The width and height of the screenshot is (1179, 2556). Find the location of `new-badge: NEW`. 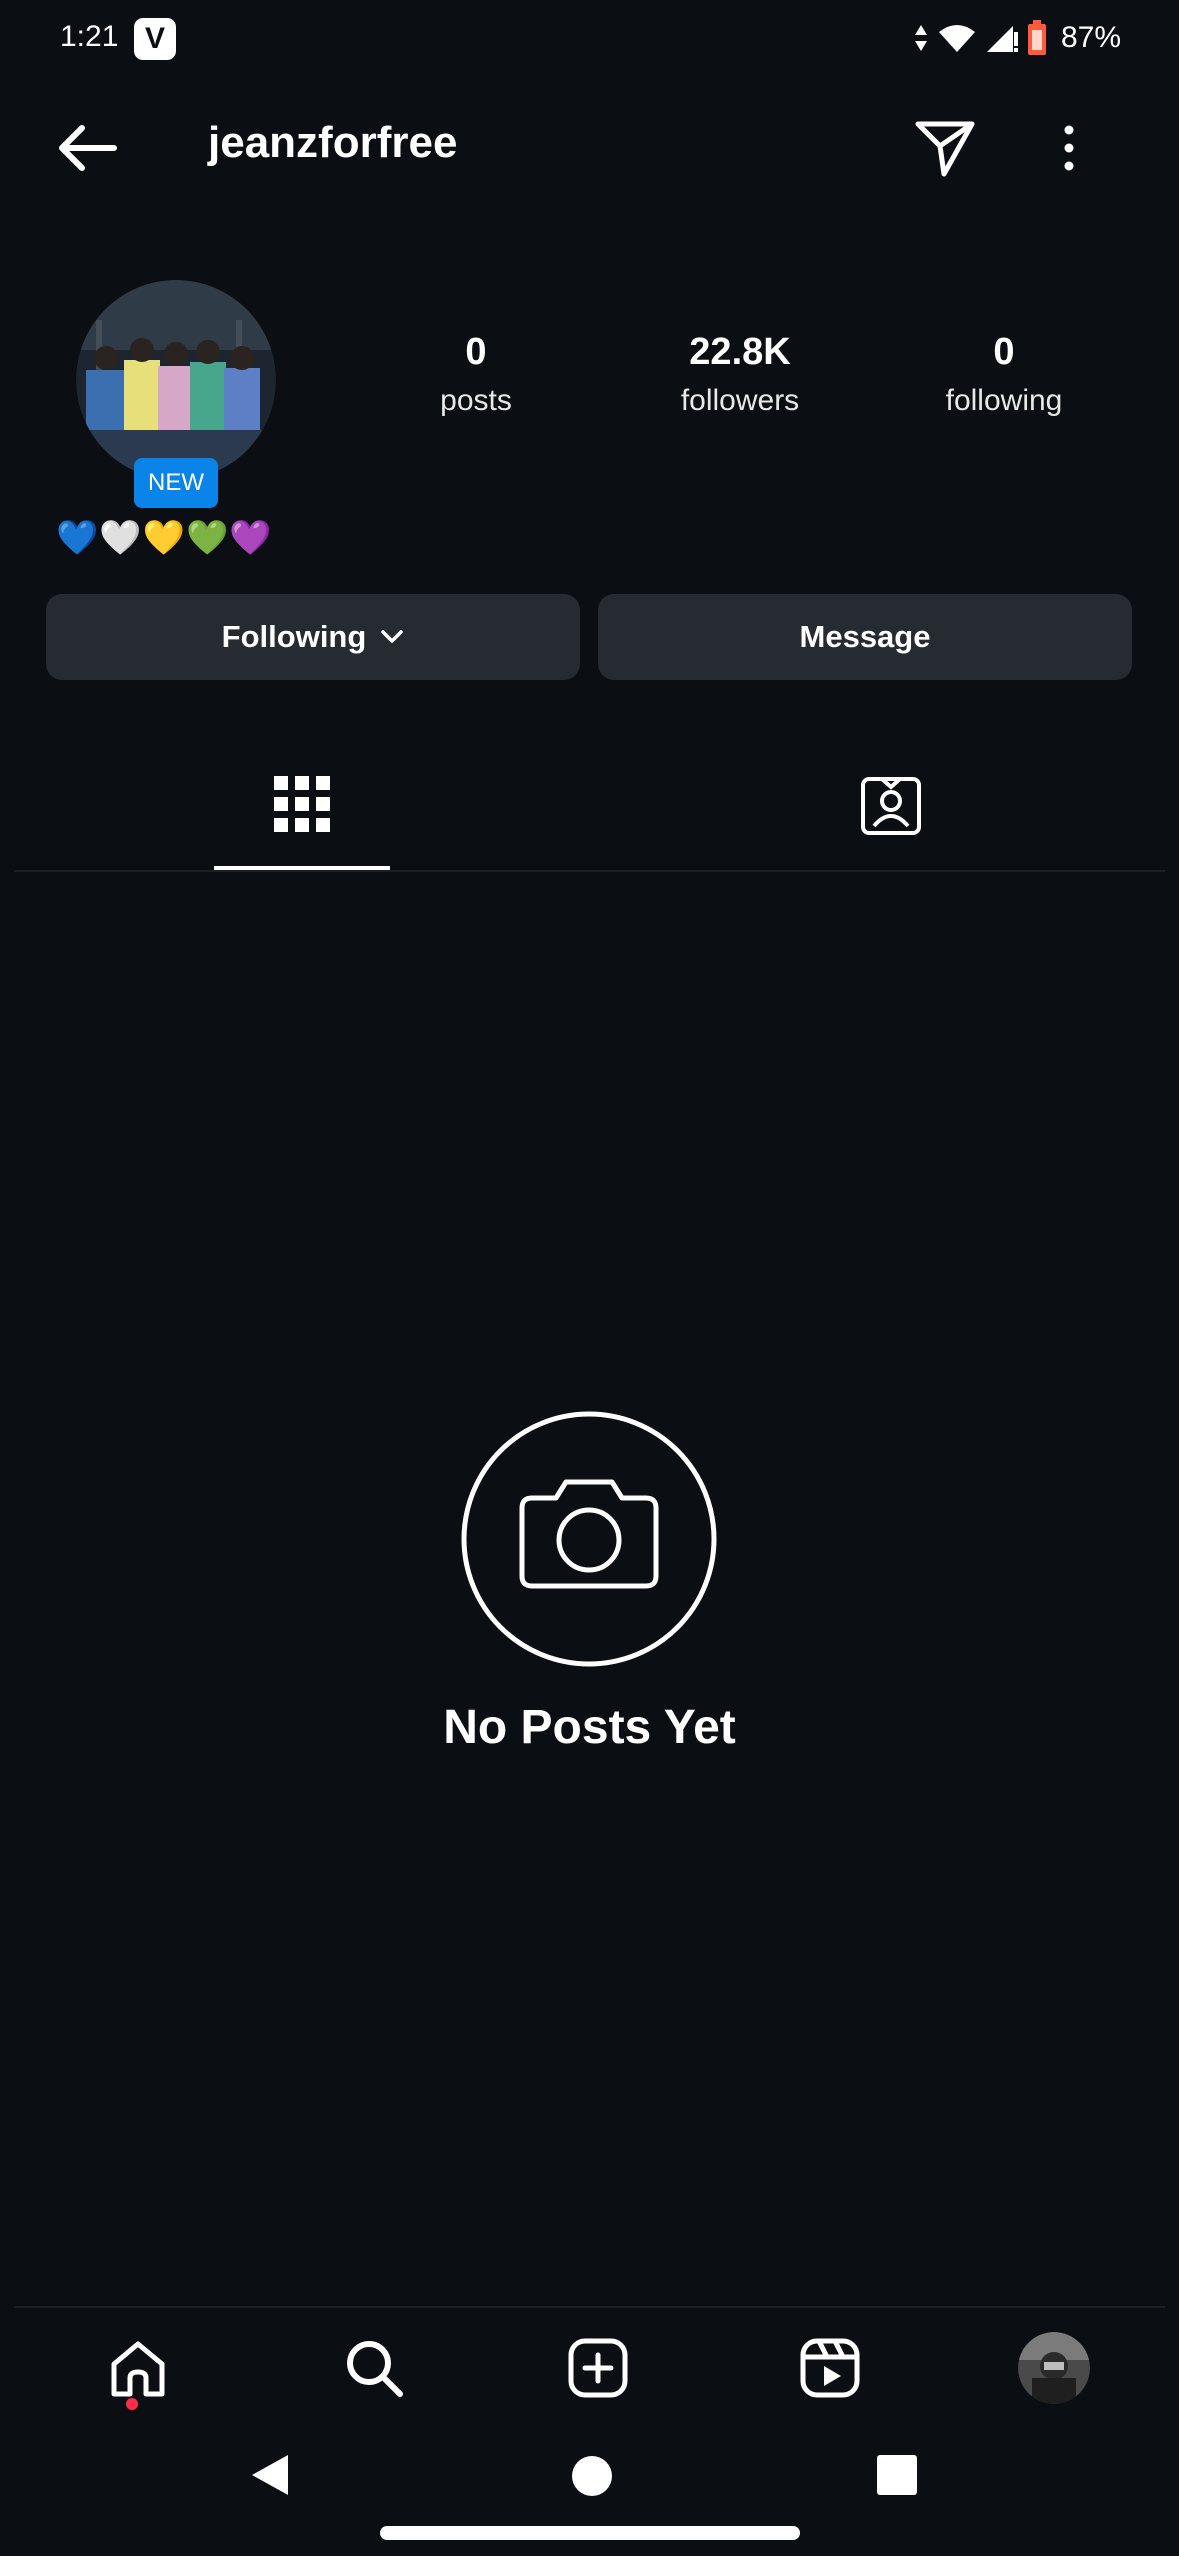

new-badge: NEW is located at coordinates (176, 483).